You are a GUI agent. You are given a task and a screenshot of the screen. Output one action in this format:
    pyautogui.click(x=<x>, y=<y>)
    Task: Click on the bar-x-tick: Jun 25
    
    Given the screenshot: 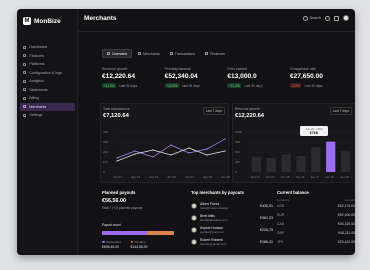 What is the action you would take?
    pyautogui.click(x=285, y=177)
    